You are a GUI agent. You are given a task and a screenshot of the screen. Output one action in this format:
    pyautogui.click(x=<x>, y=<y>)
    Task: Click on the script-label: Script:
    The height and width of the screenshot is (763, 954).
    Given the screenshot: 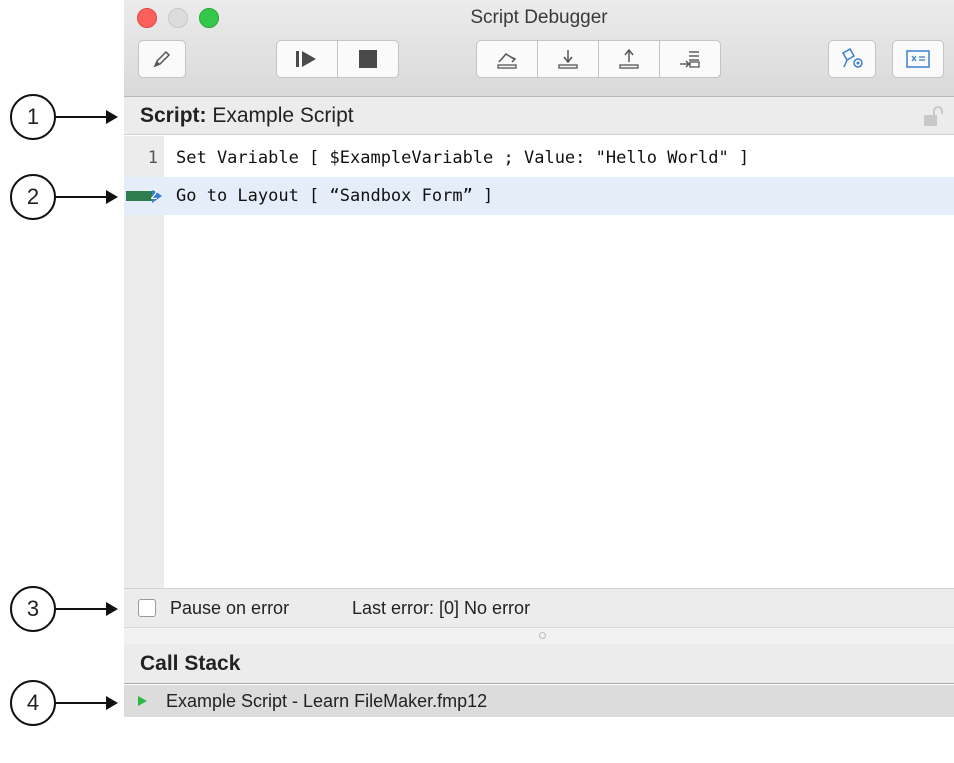 What is the action you would take?
    pyautogui.click(x=173, y=115)
    